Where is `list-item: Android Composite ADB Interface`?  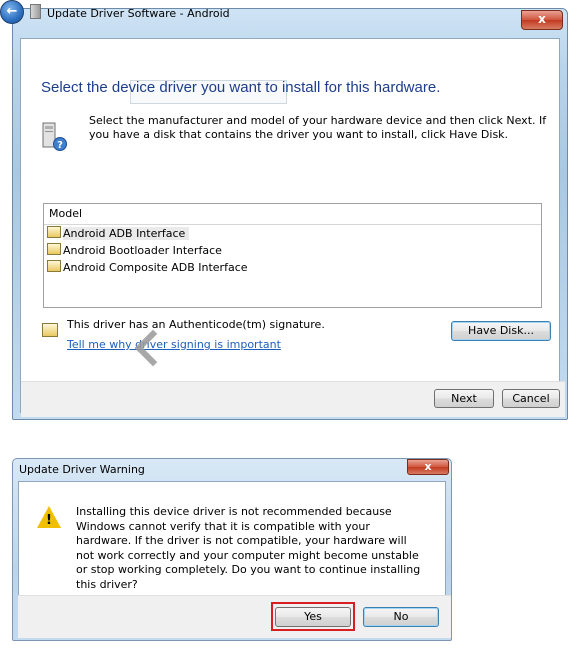 list-item: Android Composite ADB Interface is located at coordinates (292, 267).